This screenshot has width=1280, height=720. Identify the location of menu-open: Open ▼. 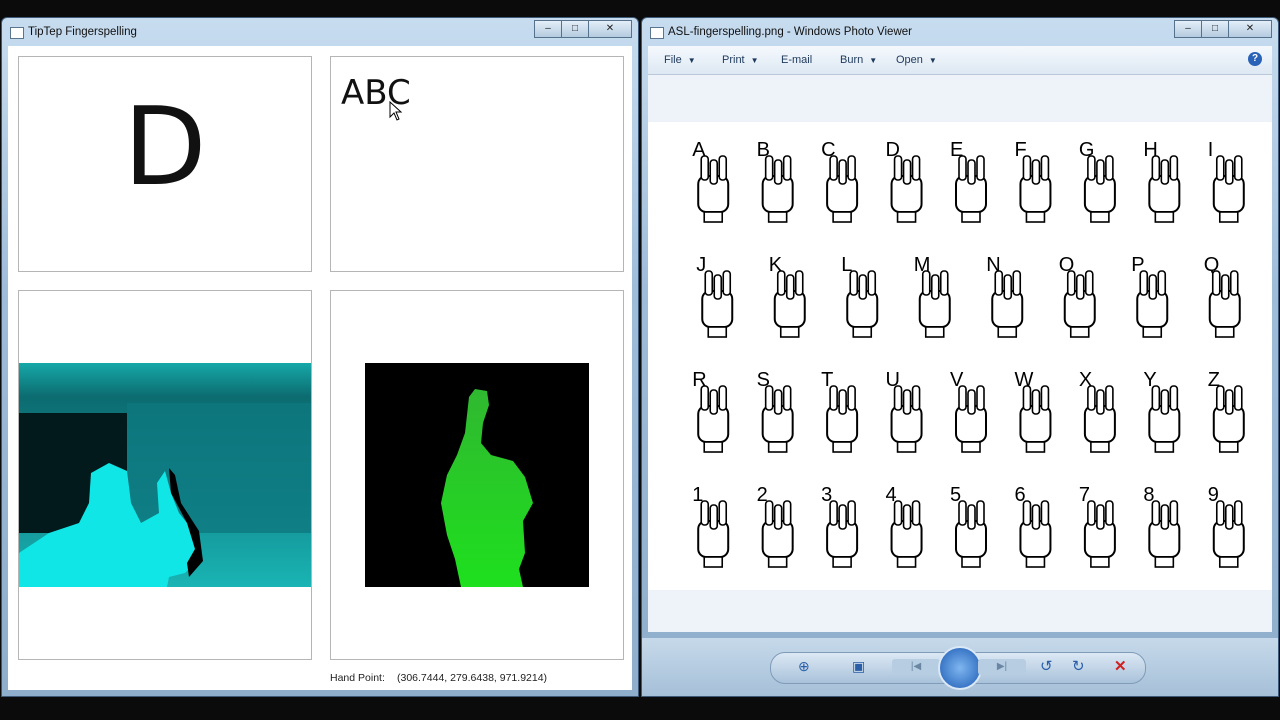
(916, 60).